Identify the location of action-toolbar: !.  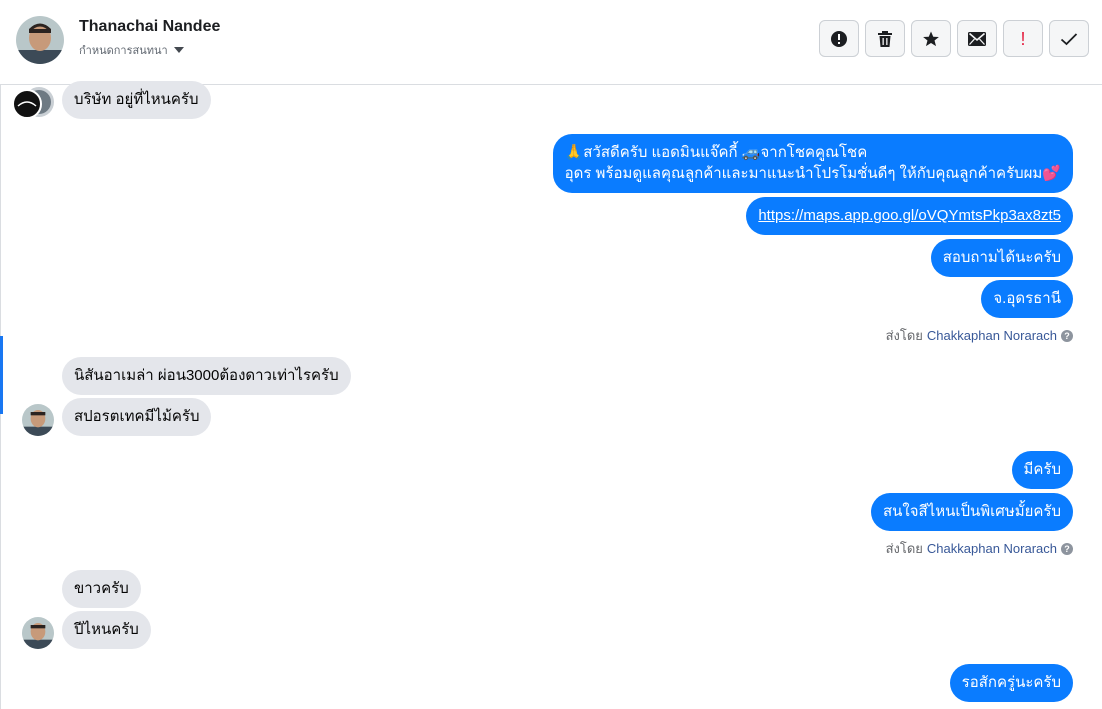
(954, 38).